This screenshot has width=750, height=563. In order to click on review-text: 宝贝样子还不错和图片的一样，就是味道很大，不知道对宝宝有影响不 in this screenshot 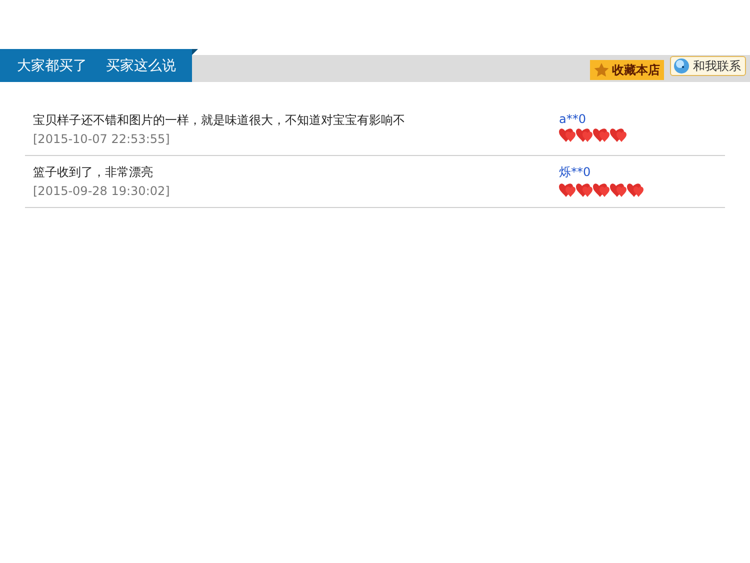, I will do `click(219, 120)`.